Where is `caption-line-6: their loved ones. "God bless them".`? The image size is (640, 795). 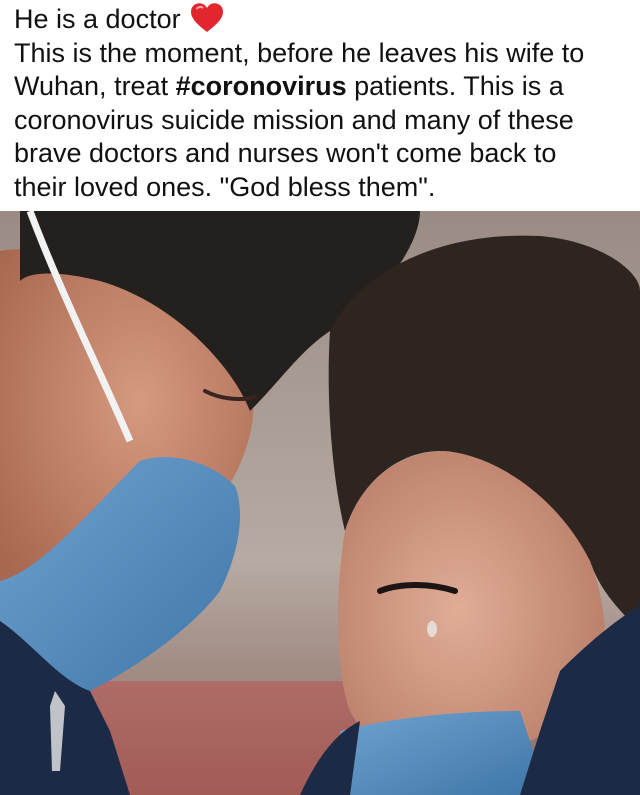 caption-line-6: their loved ones. "God bless them". is located at coordinates (225, 186).